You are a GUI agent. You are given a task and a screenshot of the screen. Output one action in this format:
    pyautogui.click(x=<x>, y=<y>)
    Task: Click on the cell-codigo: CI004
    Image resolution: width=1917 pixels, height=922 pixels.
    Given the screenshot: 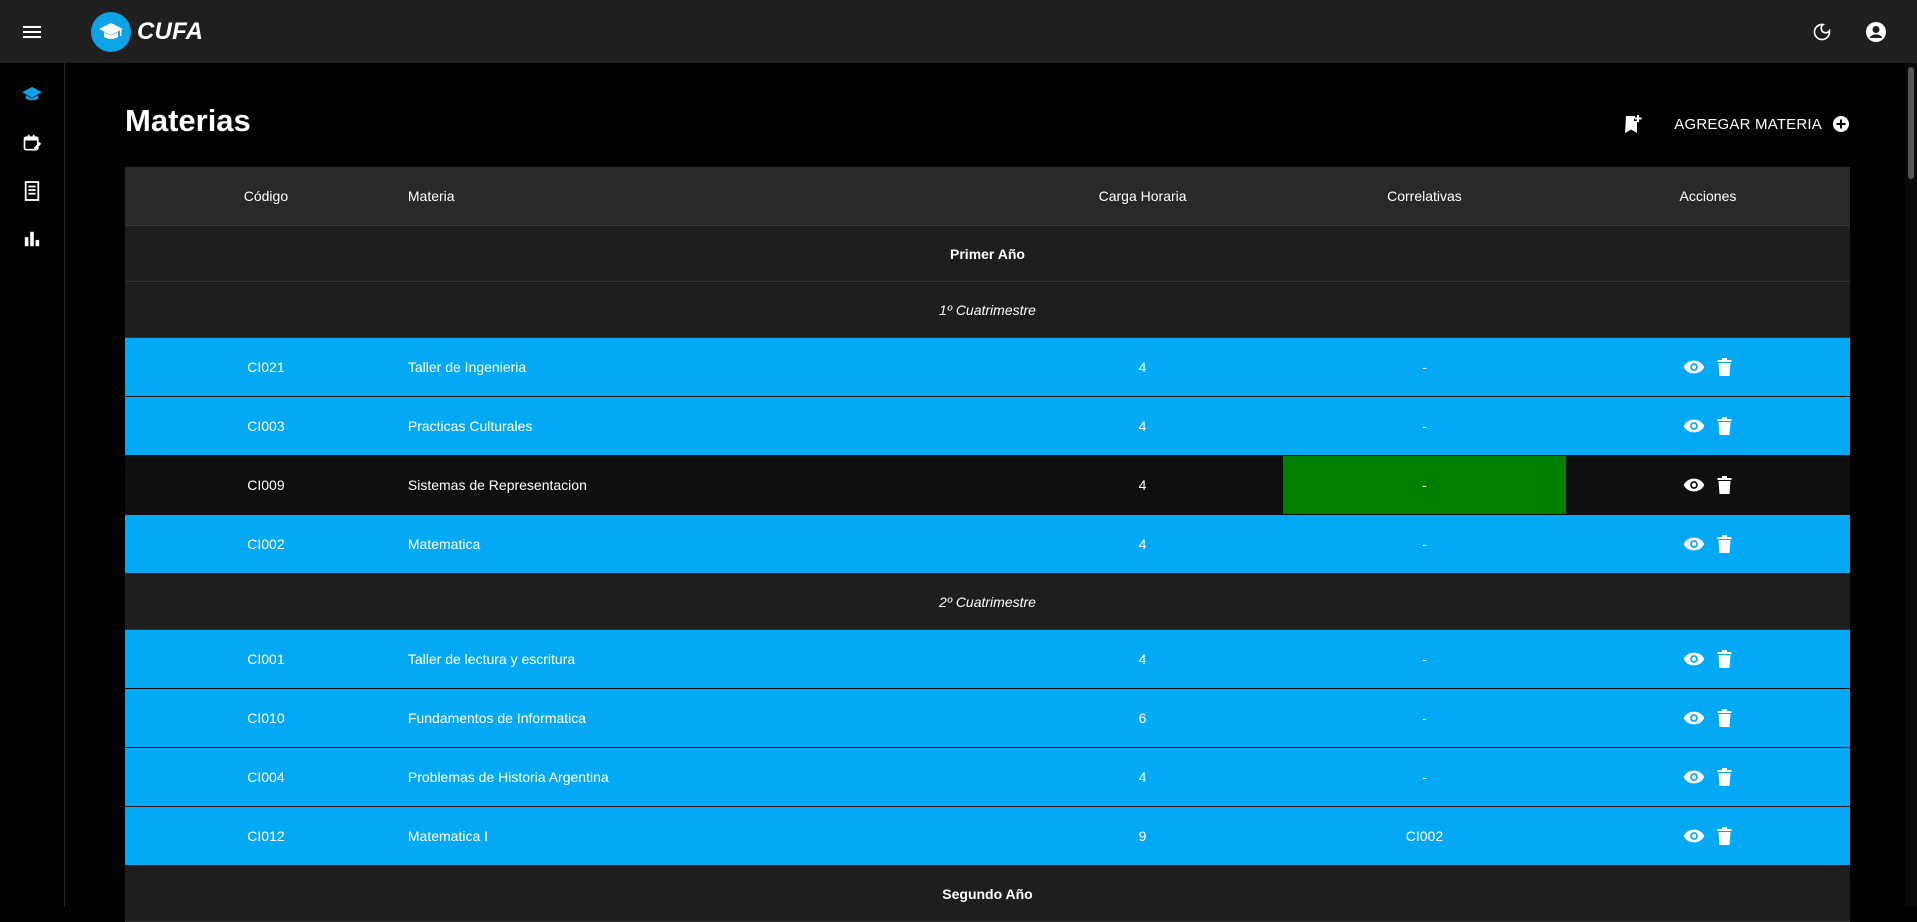 What is the action you would take?
    pyautogui.click(x=266, y=777)
    